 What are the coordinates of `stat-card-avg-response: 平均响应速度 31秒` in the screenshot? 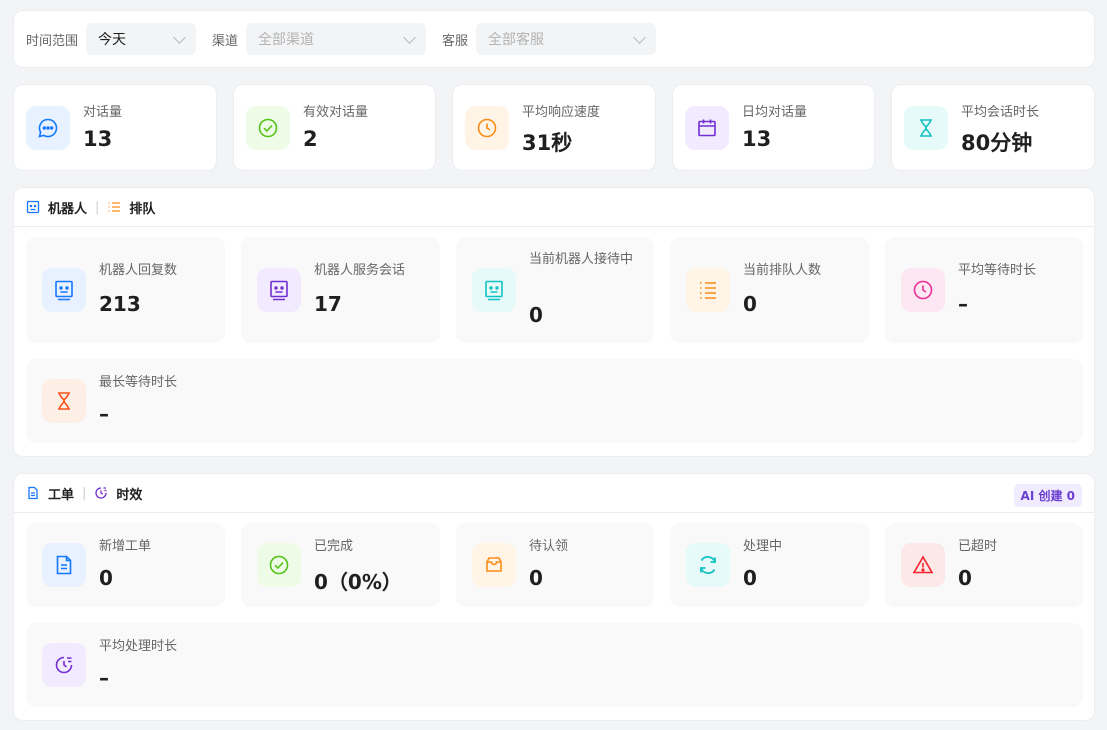 It's located at (554, 127).